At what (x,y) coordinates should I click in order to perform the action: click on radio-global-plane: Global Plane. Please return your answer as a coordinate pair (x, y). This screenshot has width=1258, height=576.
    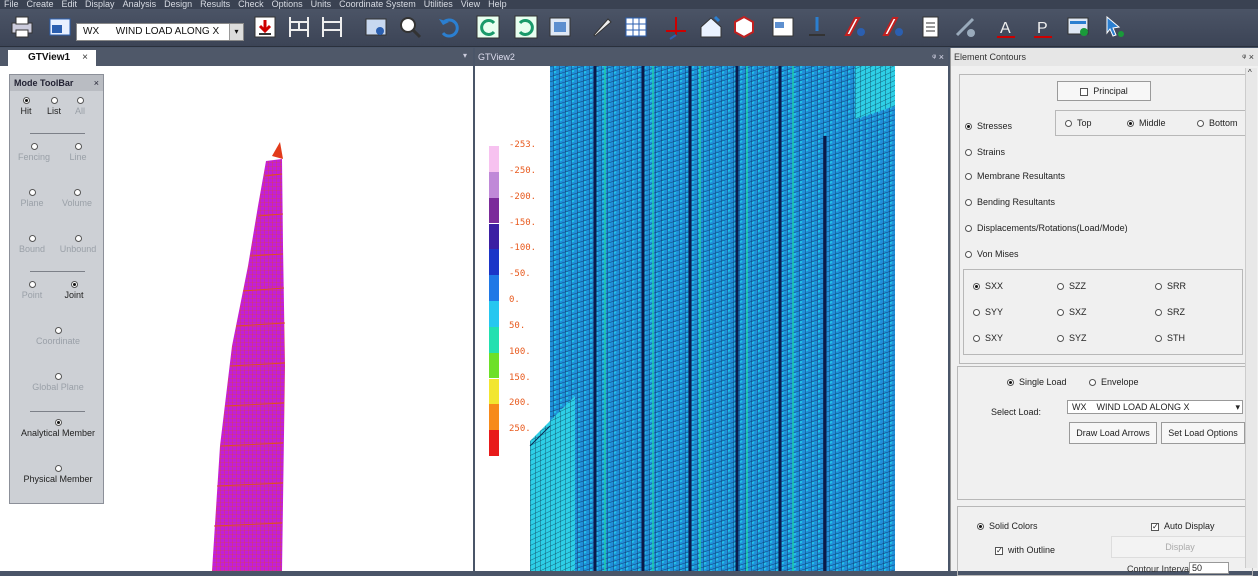
    Looking at the image, I should click on (58, 382).